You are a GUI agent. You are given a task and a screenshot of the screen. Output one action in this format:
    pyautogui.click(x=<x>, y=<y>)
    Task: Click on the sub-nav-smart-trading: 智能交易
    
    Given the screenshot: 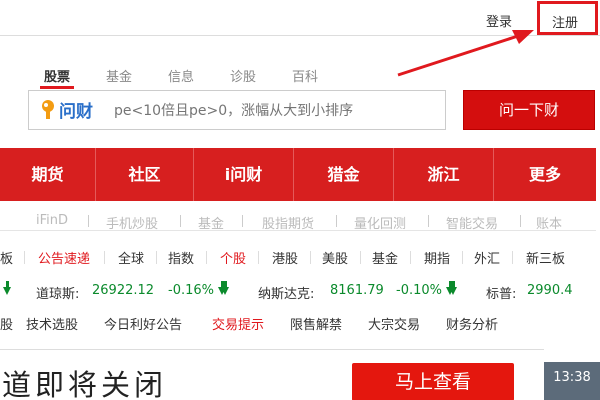 What is the action you would take?
    pyautogui.click(x=472, y=221)
    